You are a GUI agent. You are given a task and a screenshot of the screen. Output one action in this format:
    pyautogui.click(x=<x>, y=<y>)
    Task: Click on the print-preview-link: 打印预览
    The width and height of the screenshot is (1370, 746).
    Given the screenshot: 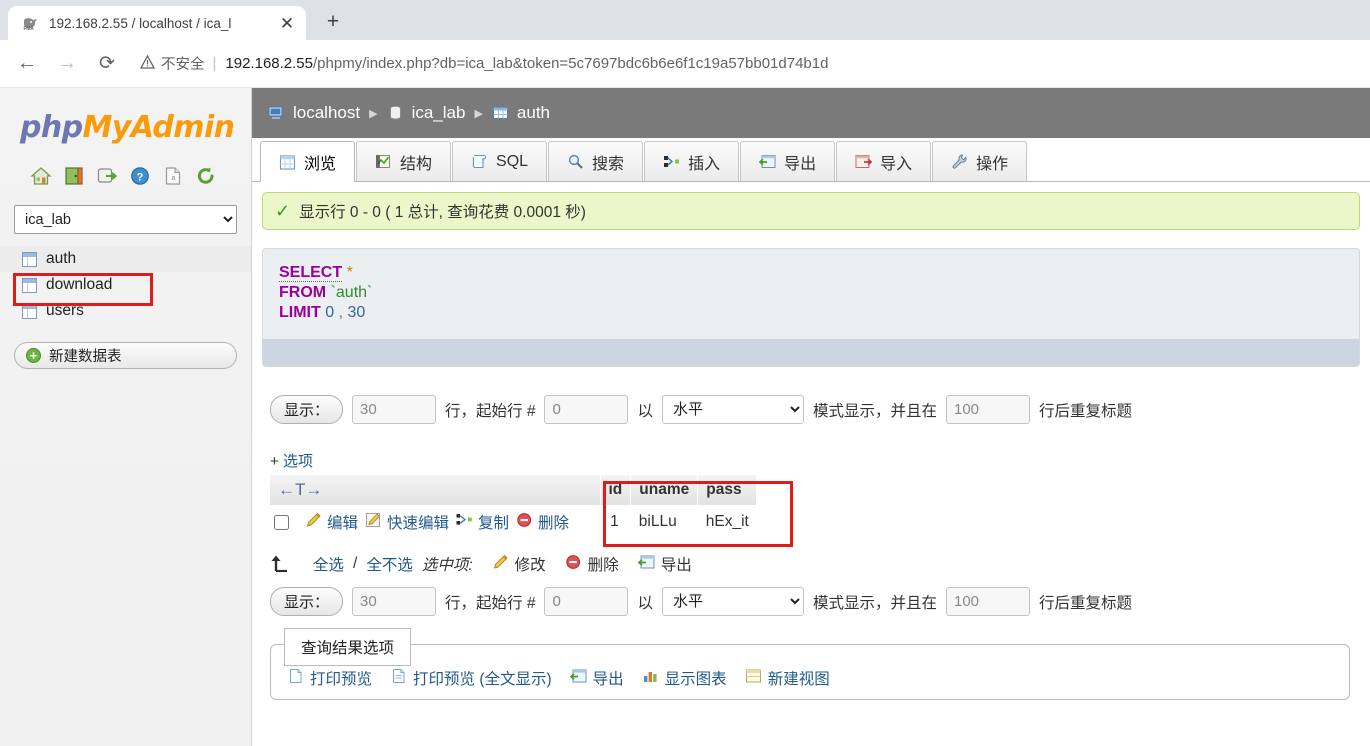 What is the action you would take?
    pyautogui.click(x=329, y=678)
    